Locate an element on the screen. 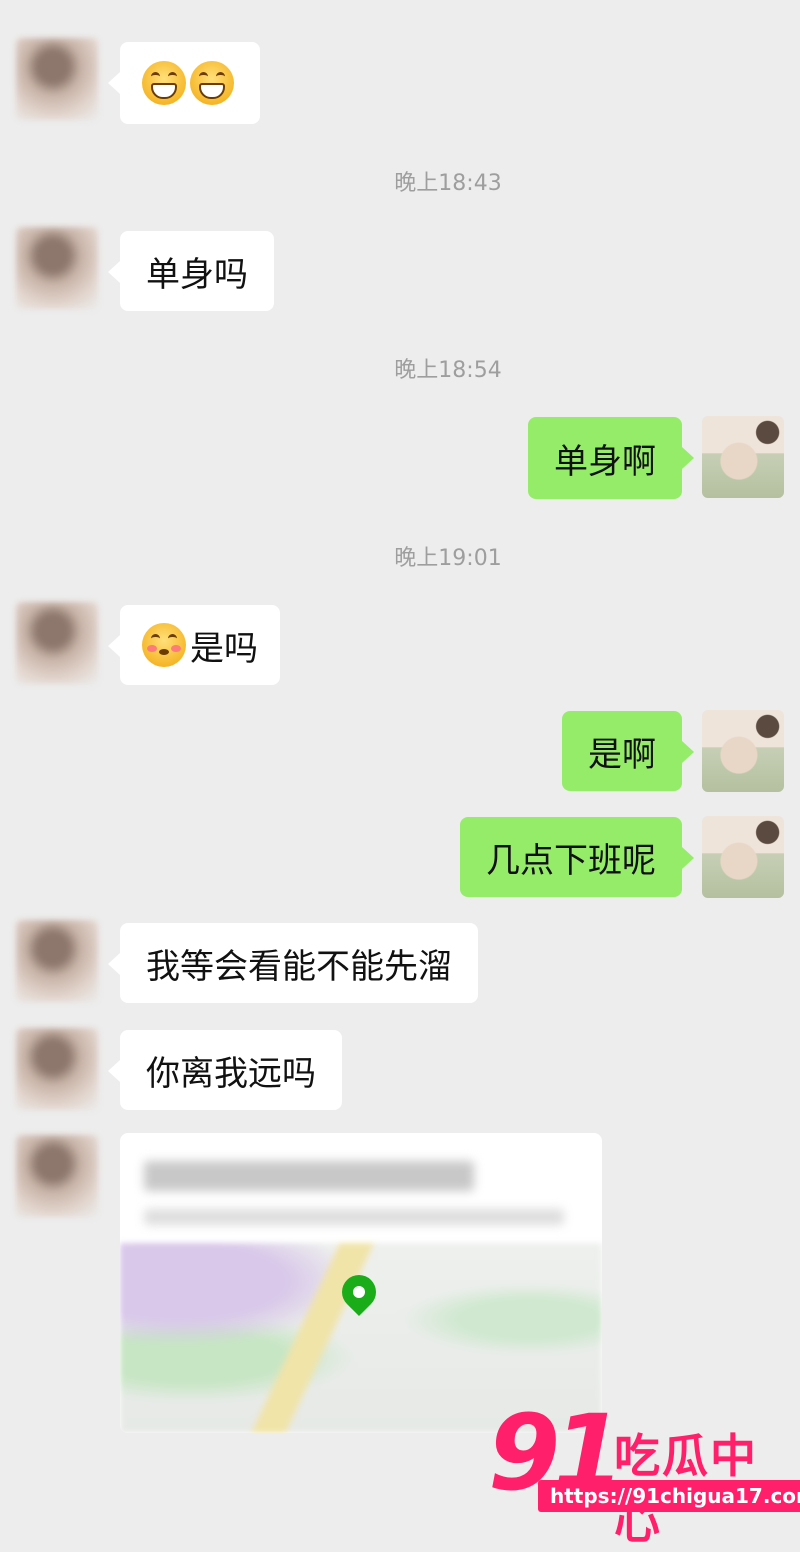 The image size is (800, 1552). watermark-logo: 91 吃瓜中心 https://91chigua17.com is located at coordinates (644, 1470).